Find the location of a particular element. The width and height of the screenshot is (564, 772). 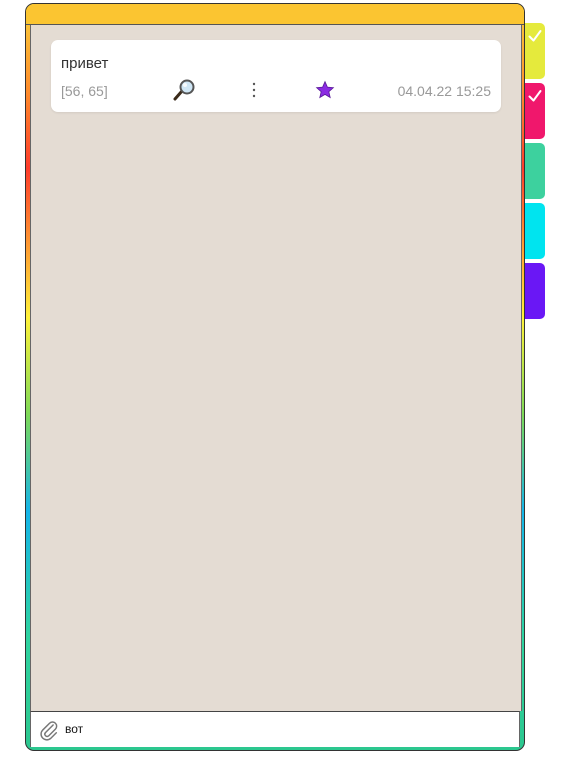

message-input is located at coordinates (285, 729).